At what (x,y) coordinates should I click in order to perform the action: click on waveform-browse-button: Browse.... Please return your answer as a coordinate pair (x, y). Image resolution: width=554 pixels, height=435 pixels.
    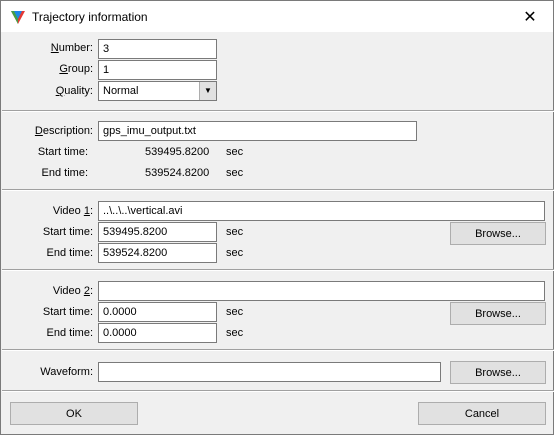
    Looking at the image, I should click on (498, 372).